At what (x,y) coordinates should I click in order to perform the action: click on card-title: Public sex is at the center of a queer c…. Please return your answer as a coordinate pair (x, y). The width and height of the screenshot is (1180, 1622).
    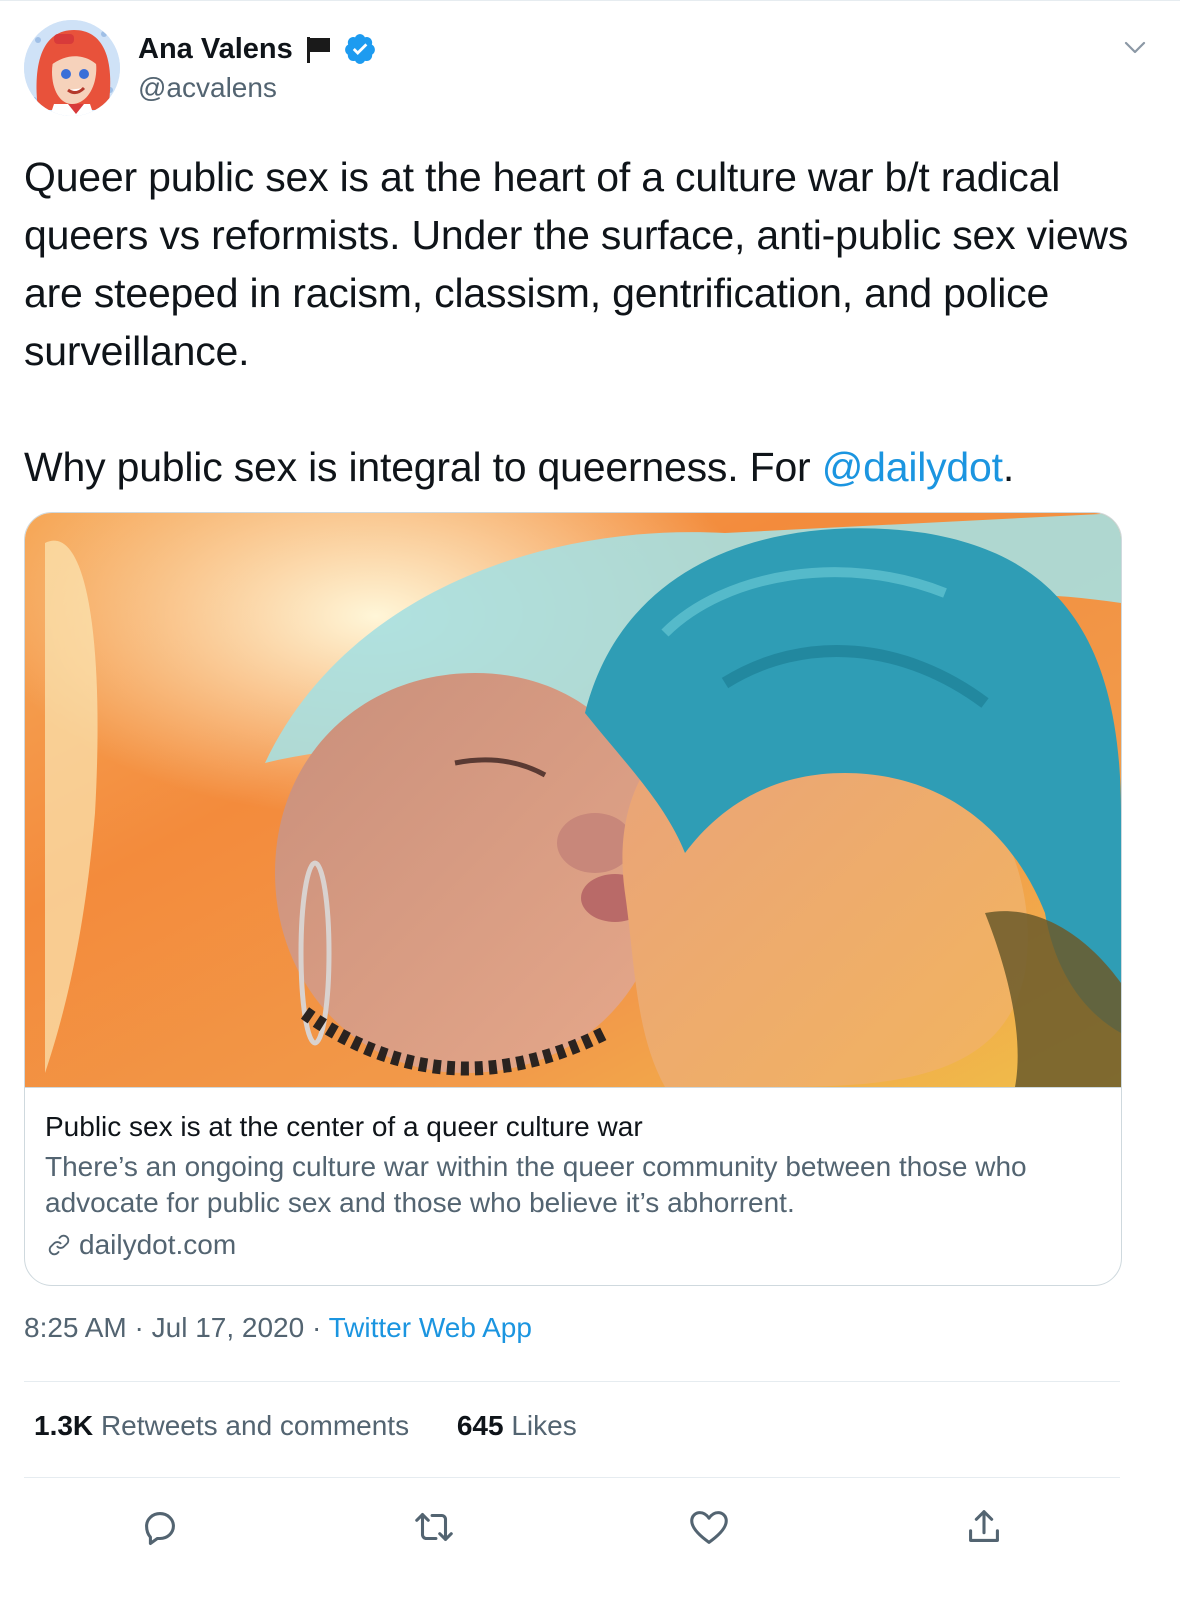
    Looking at the image, I should click on (344, 1126).